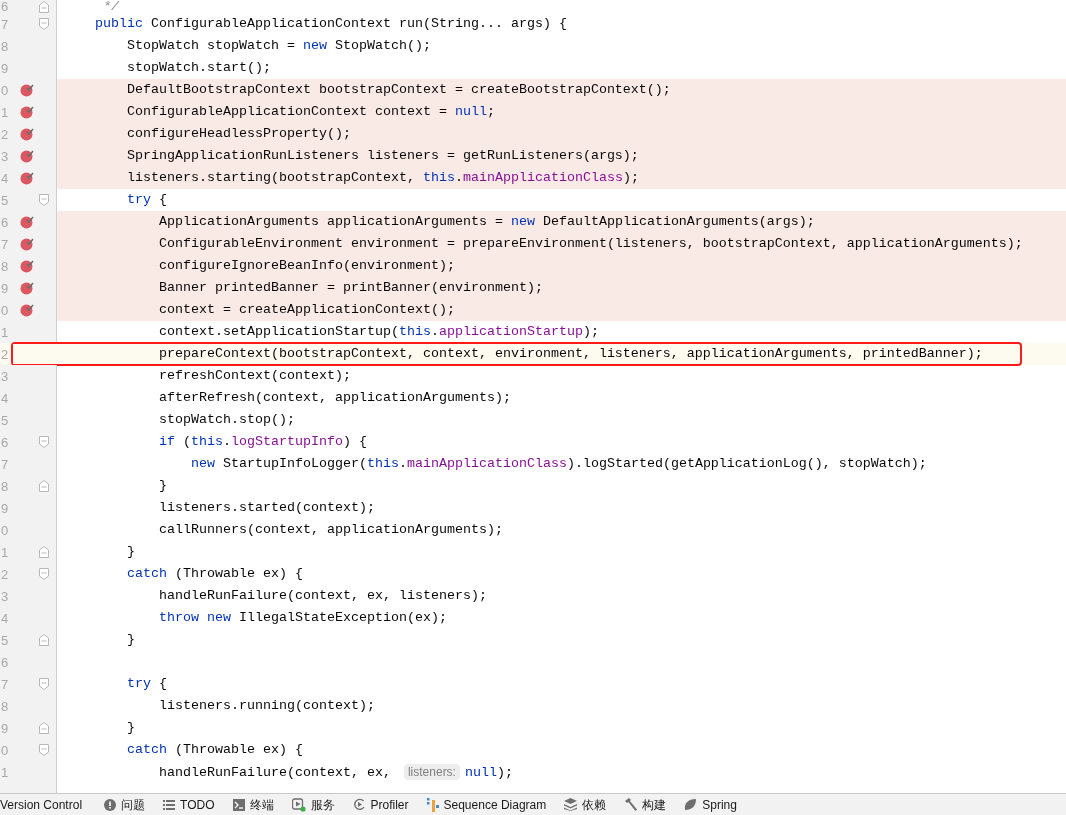  Describe the element at coordinates (254, 376) in the screenshot. I see `code-line: refreshContext(context);` at that location.